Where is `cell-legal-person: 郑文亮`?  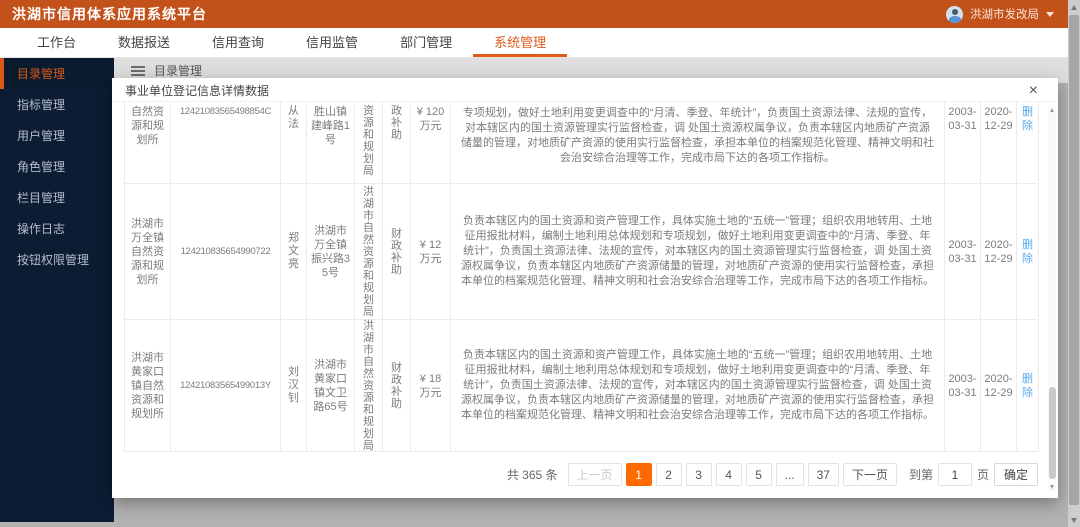 cell-legal-person: 郑文亮 is located at coordinates (293, 251).